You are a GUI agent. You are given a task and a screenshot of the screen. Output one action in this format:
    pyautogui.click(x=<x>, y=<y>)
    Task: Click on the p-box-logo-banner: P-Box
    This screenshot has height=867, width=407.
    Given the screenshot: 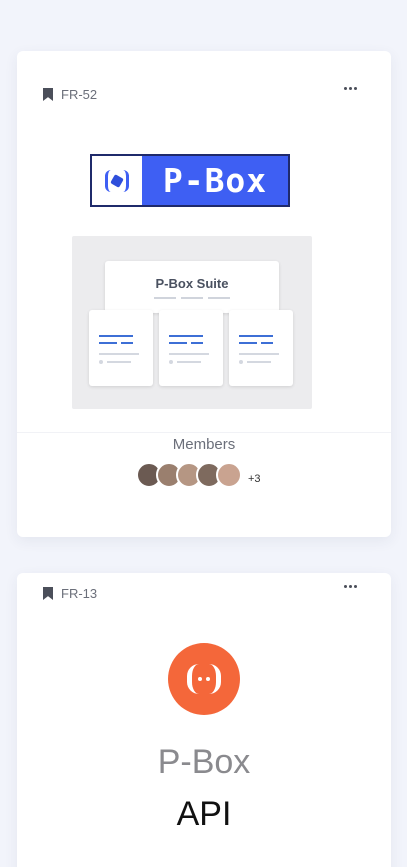 What is the action you would take?
    pyautogui.click(x=190, y=180)
    